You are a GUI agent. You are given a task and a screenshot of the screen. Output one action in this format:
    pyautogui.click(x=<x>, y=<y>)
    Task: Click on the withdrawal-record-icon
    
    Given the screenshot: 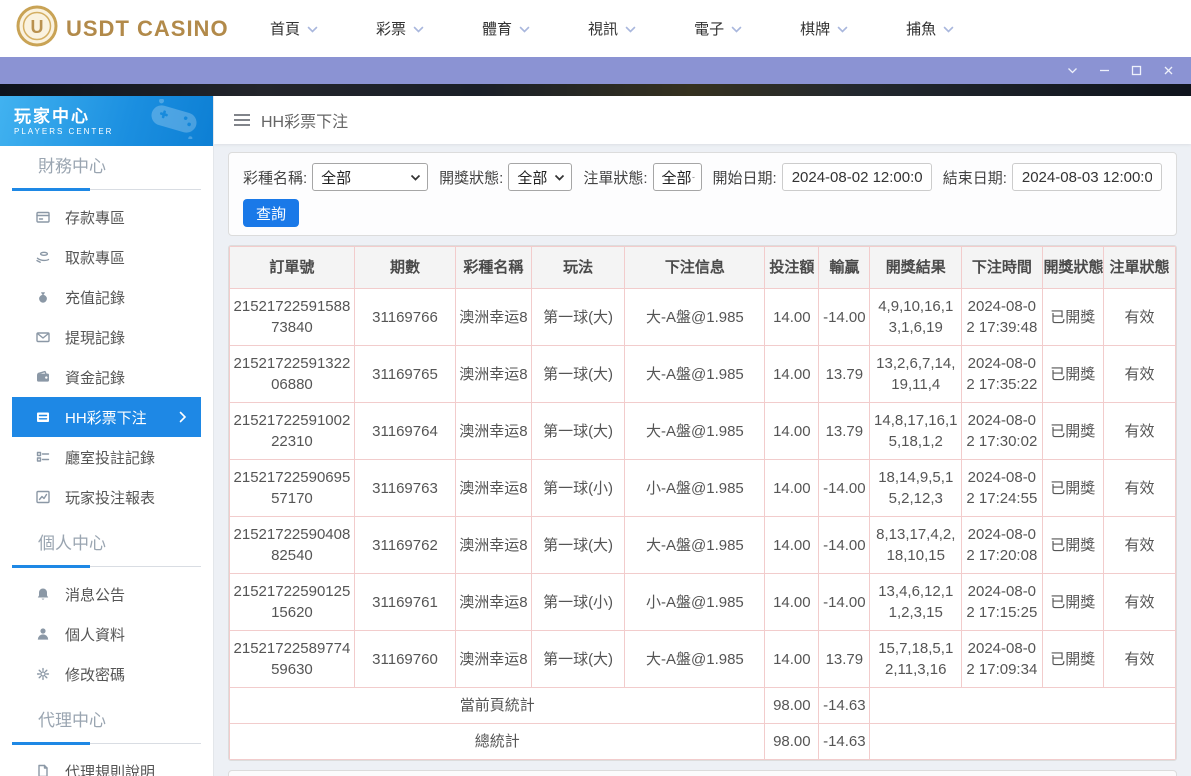 What is the action you would take?
    pyautogui.click(x=43, y=337)
    